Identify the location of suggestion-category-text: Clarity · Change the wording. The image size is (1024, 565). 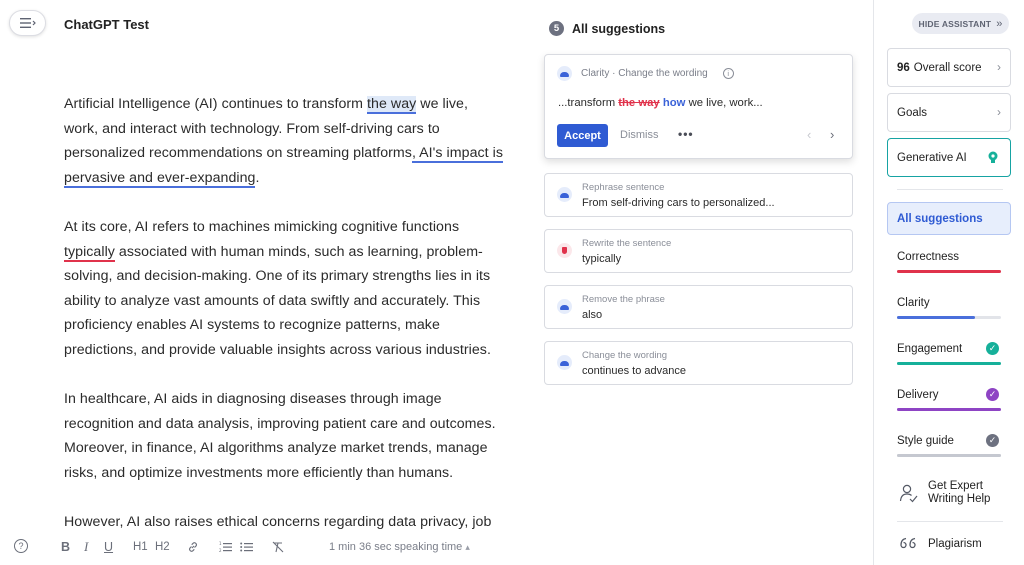
(644, 73).